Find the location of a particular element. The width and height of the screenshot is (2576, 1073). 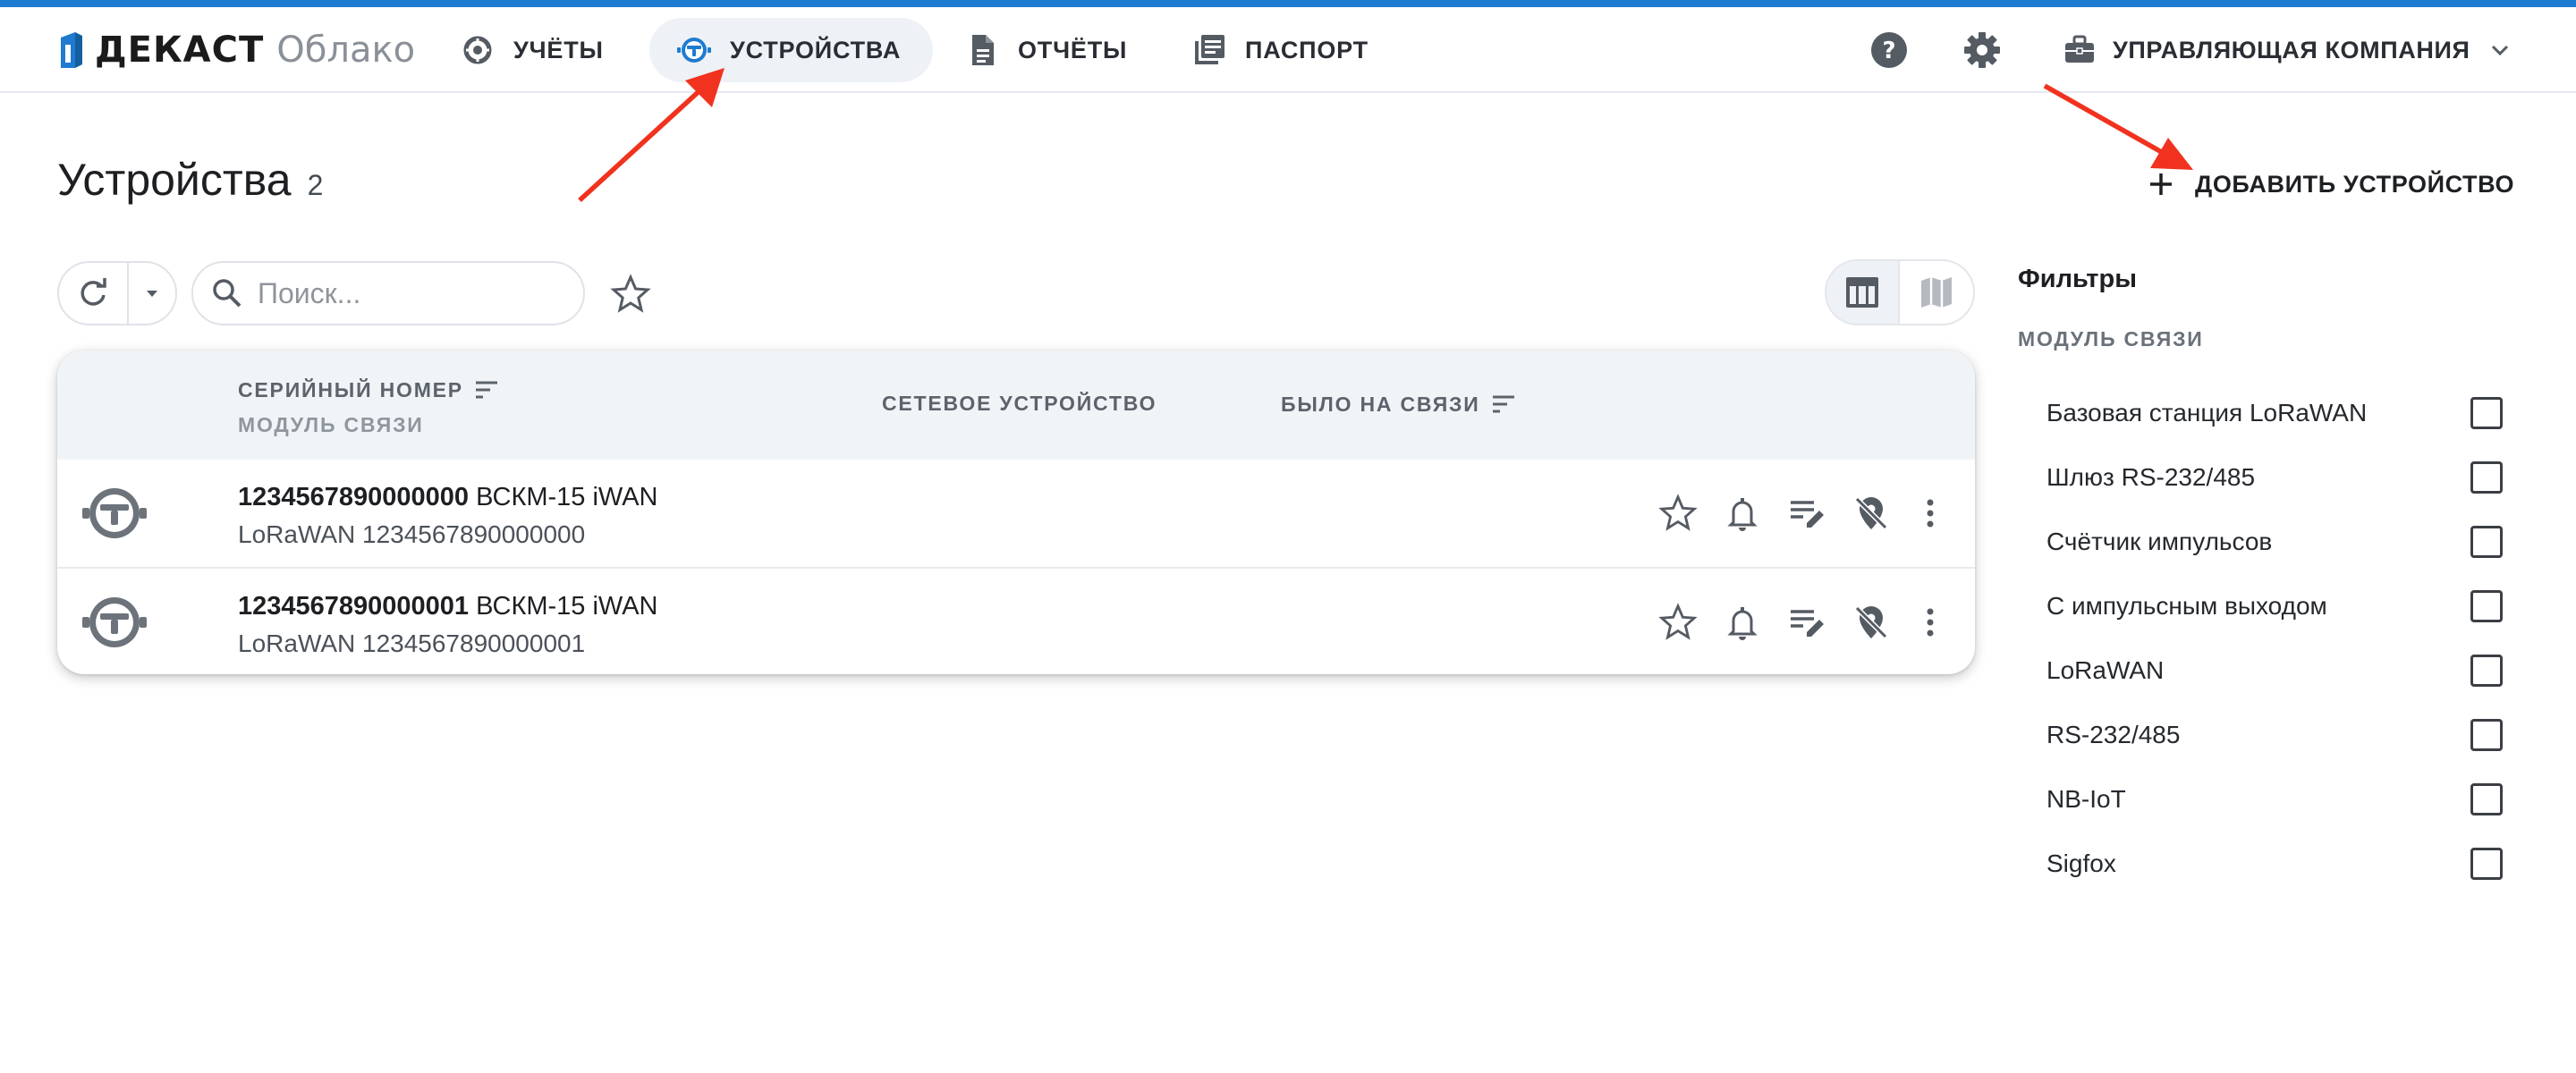

logo-text: ДЕКАСТ is located at coordinates (180, 50).